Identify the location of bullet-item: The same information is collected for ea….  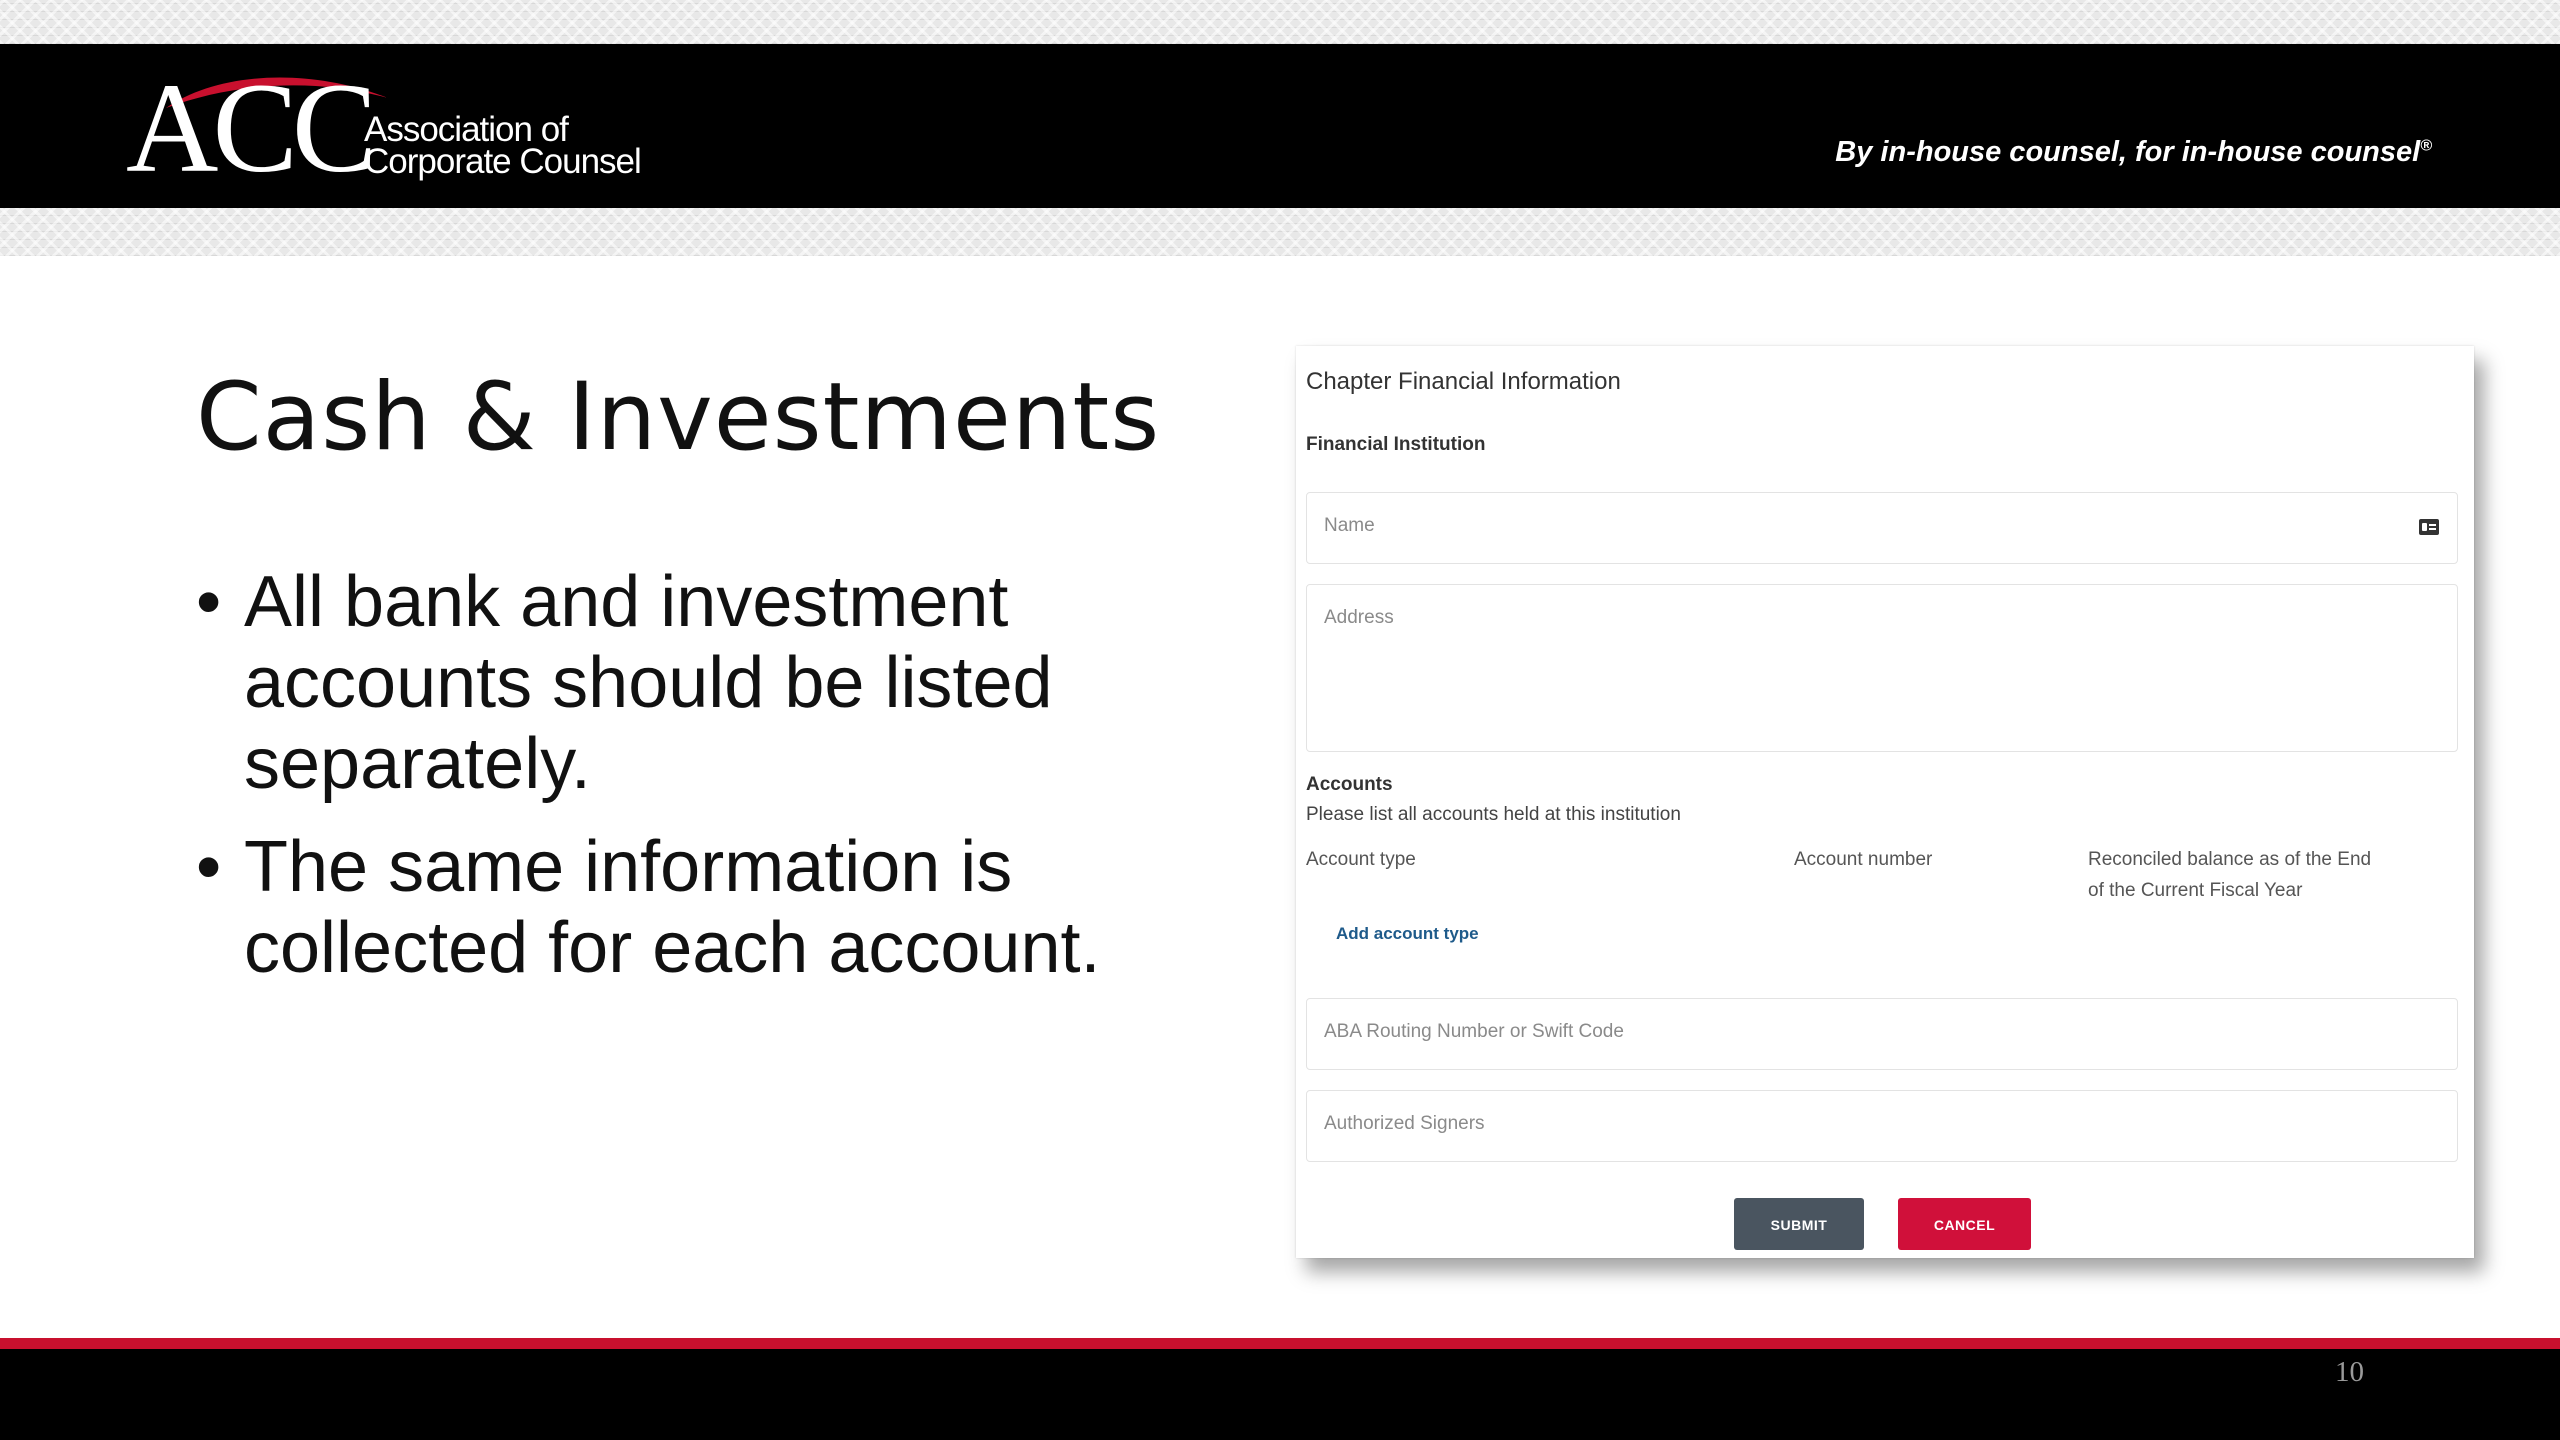
(711, 908).